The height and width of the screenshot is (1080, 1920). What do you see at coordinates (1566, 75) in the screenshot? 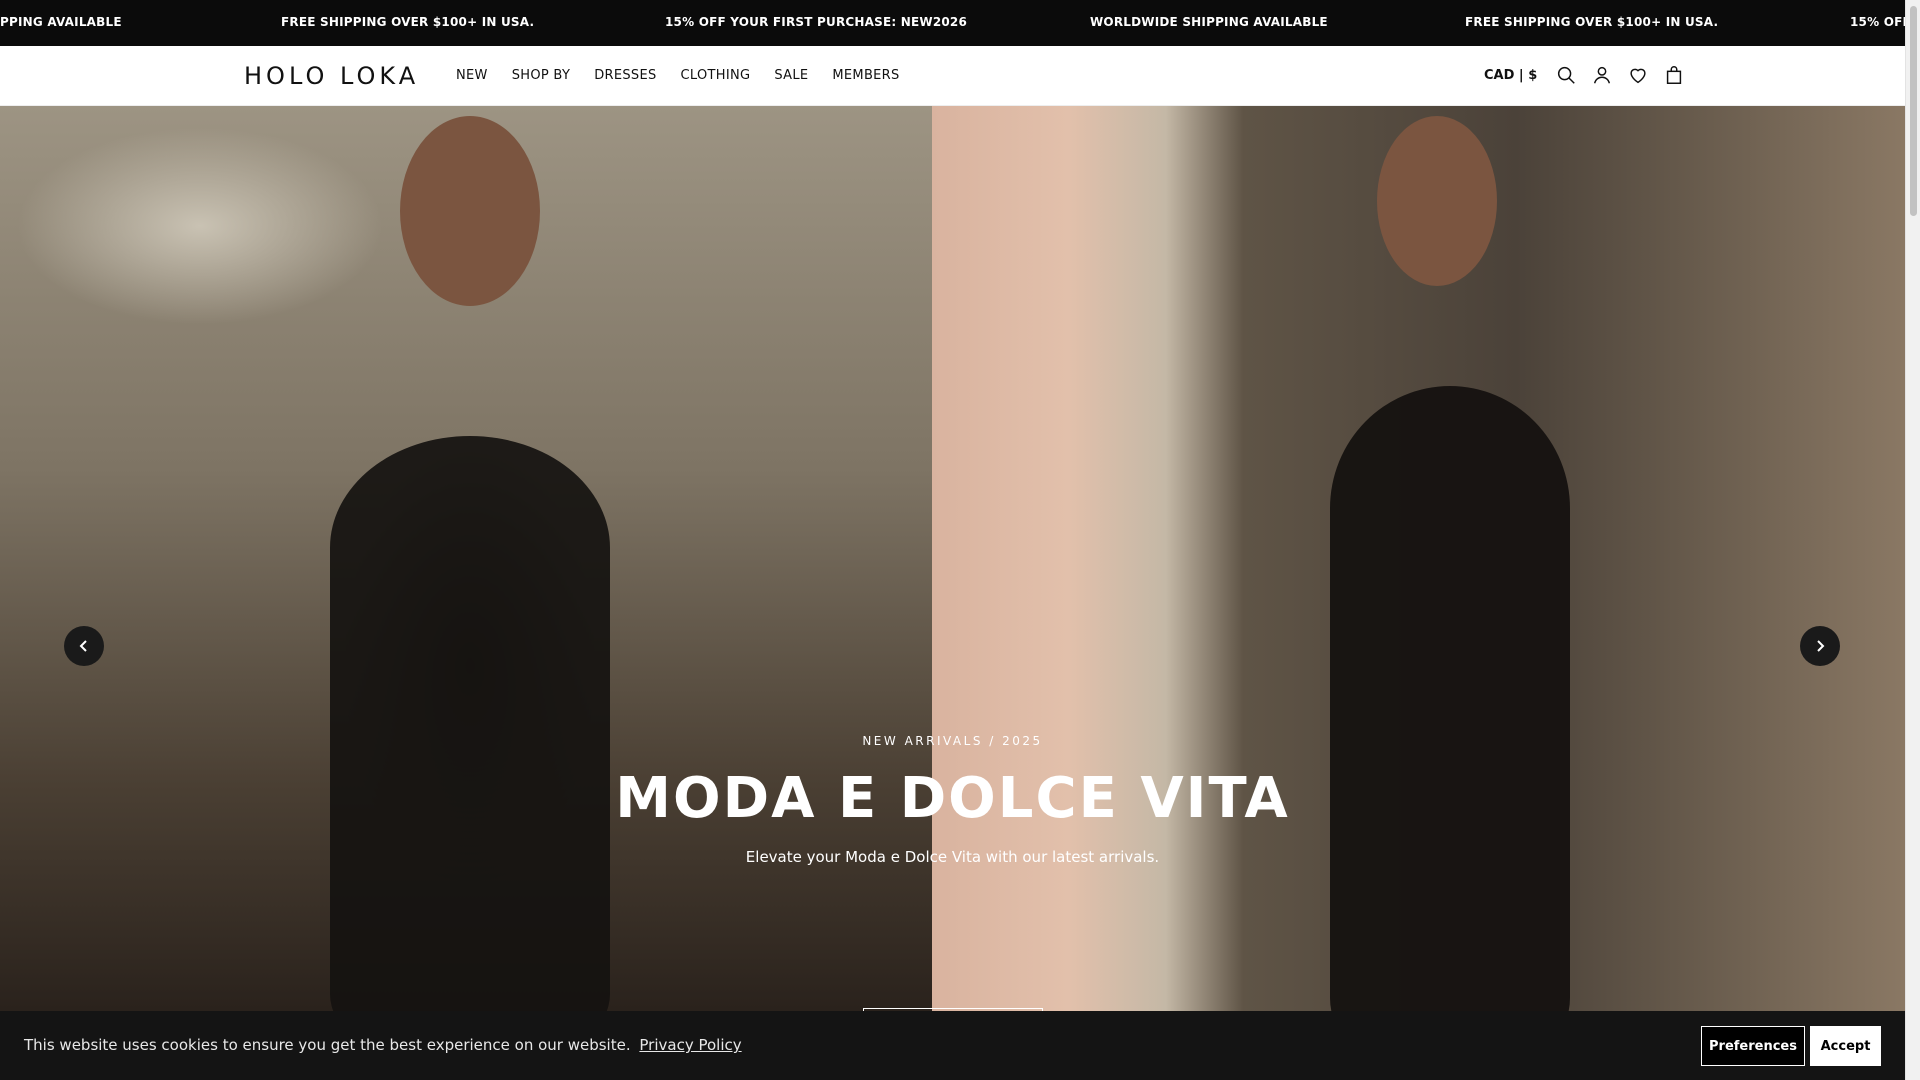
I see `search-icon` at bounding box center [1566, 75].